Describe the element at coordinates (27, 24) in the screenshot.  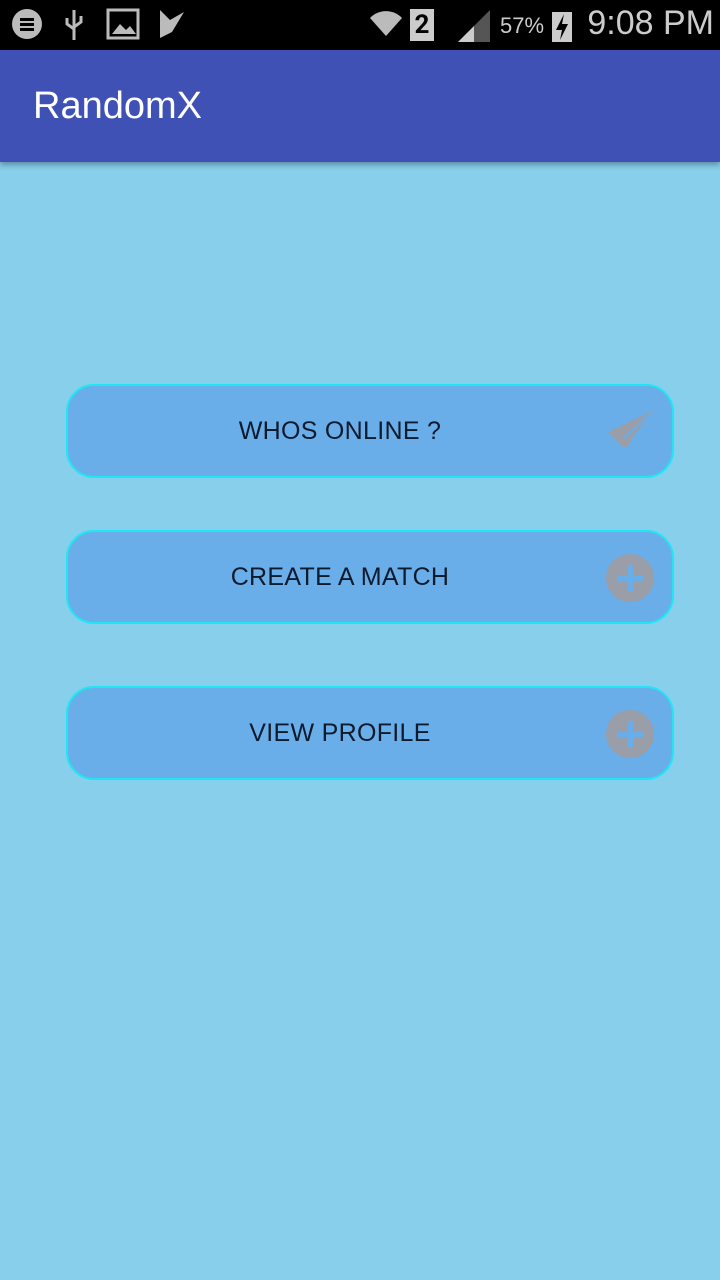
I see `messenger-icon` at that location.